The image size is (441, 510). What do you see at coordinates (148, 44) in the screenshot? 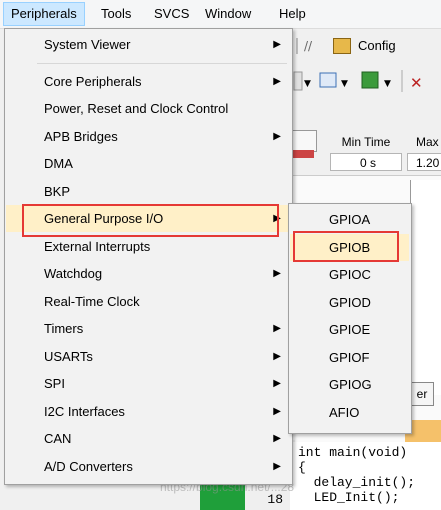
I see `menu-item-system-viewer: System Viewer ▶` at bounding box center [148, 44].